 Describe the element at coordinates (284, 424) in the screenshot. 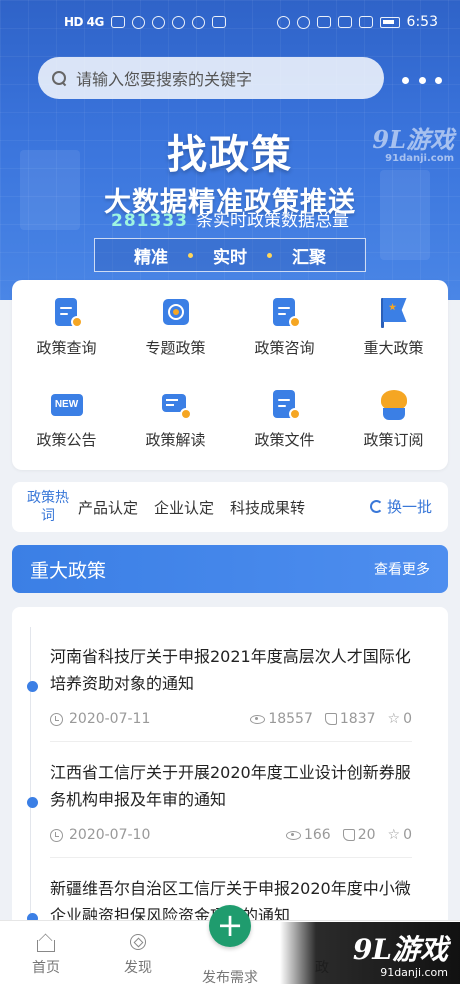

I see `quick-item-policy-document: 政策文件` at that location.